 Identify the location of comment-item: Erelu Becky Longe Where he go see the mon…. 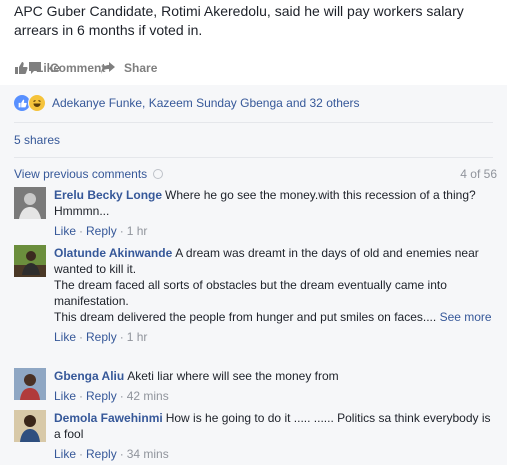
(254, 213).